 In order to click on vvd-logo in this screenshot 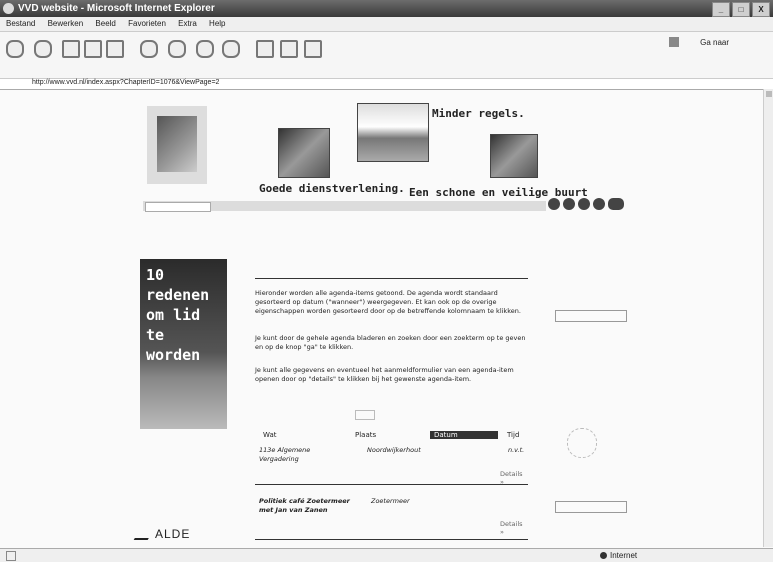, I will do `click(177, 145)`.